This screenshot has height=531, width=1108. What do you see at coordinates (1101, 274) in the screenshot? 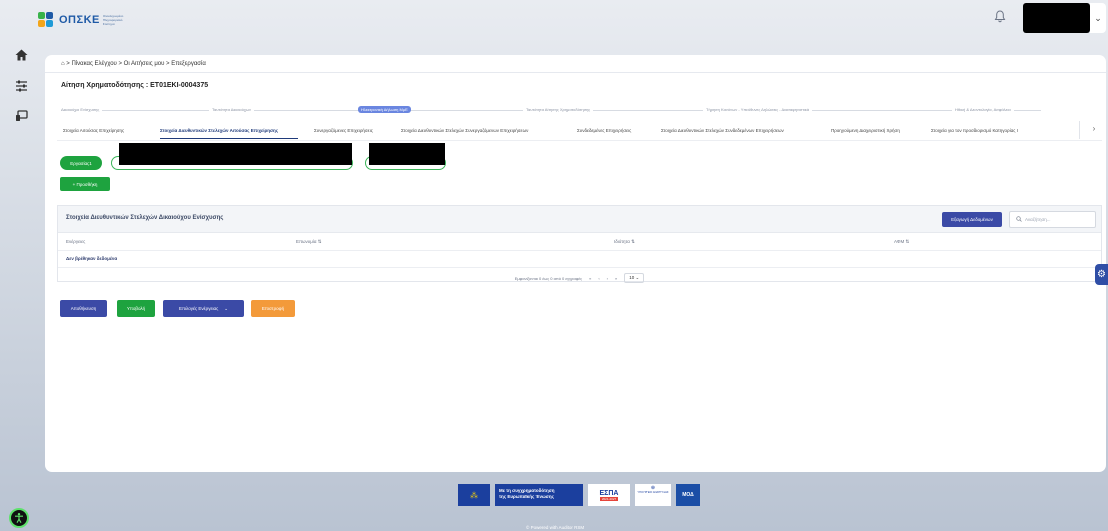
I see `gear-icon: ⚙` at bounding box center [1101, 274].